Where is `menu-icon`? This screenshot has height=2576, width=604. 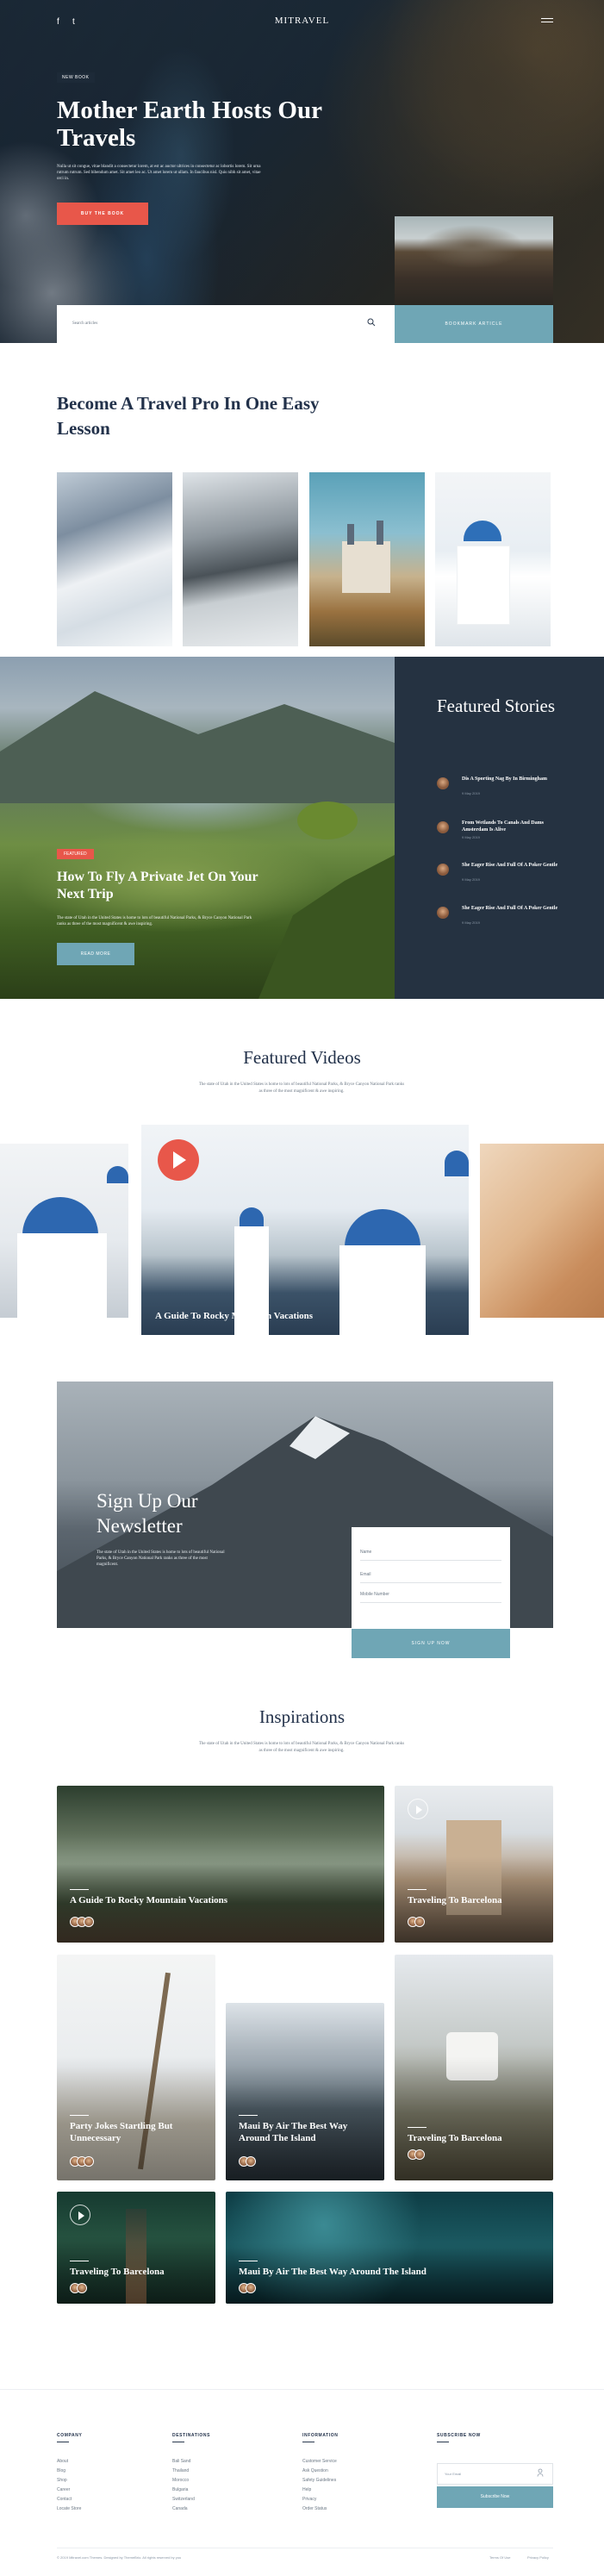
menu-icon is located at coordinates (547, 20).